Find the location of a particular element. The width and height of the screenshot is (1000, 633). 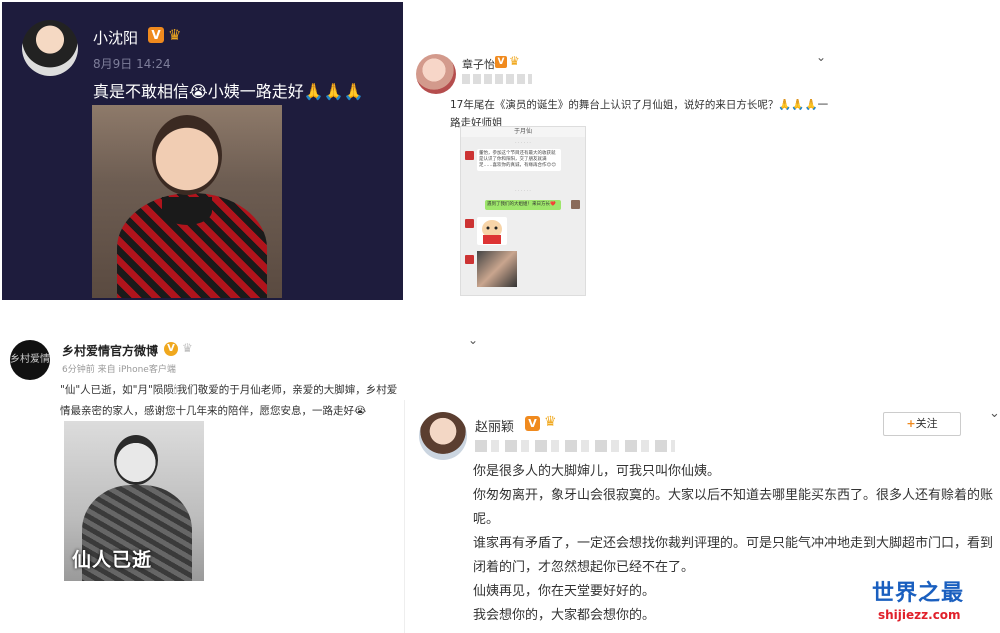

plus-icon: + is located at coordinates (911, 423).